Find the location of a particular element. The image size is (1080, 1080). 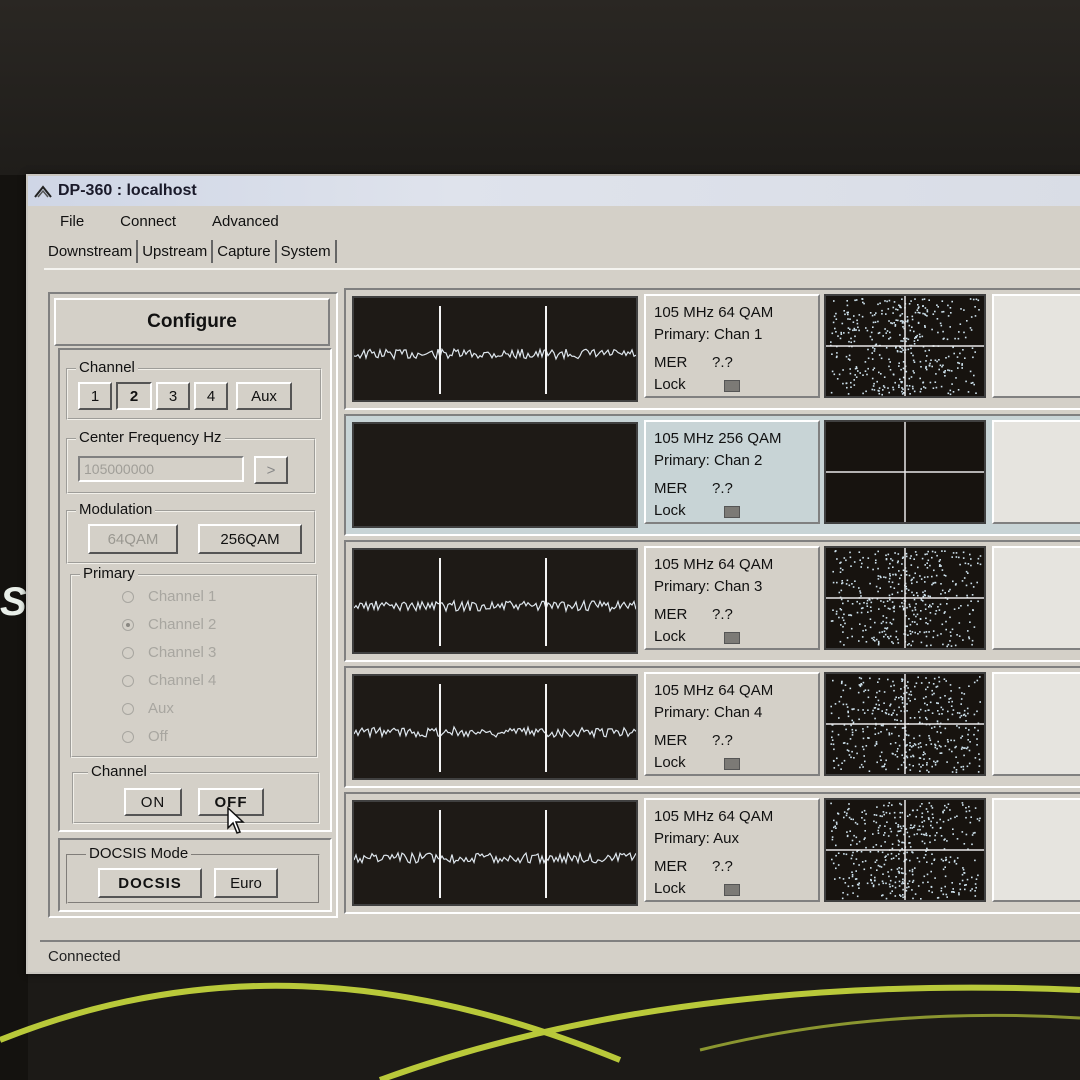

configure-header: Configure is located at coordinates (192, 322).